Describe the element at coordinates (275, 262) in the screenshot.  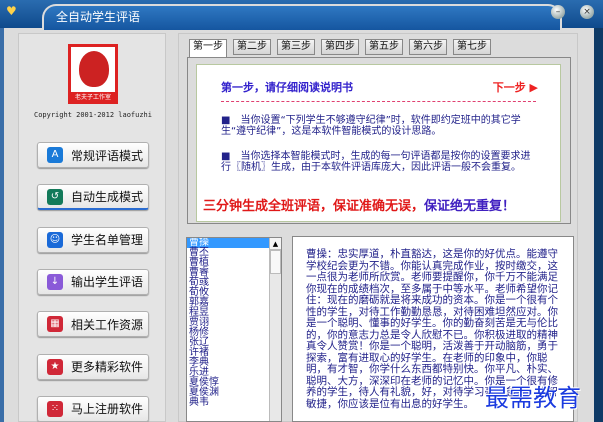
I see `scroll-thumb` at that location.